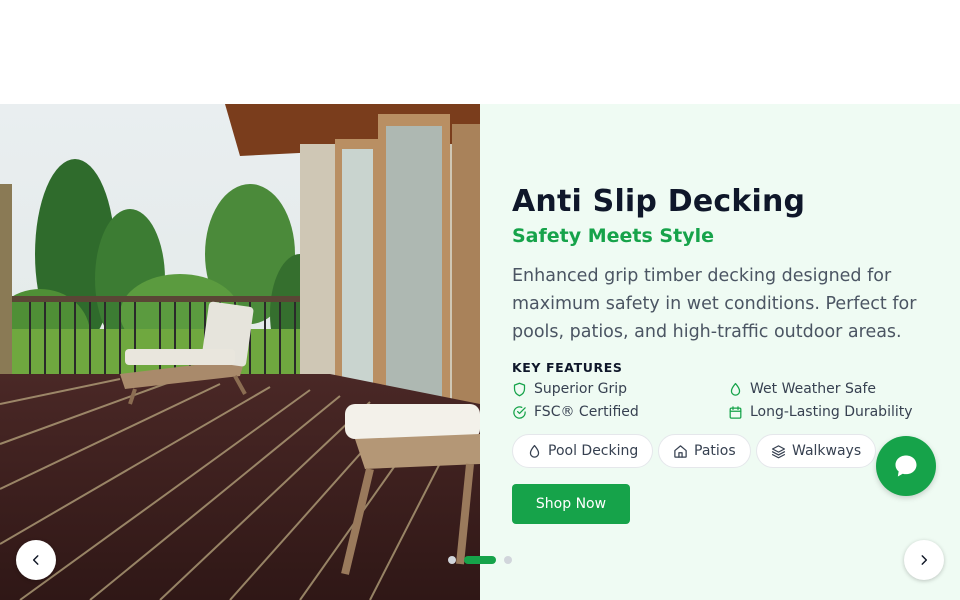 This screenshot has width=960, height=600. What do you see at coordinates (519, 412) in the screenshot?
I see `check-circle-icon` at bounding box center [519, 412].